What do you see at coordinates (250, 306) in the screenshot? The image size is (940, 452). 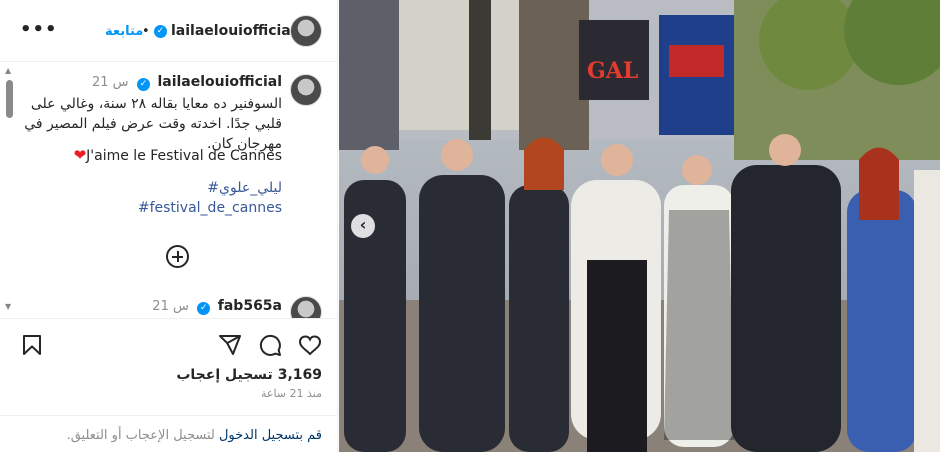 I see `comment-username: fab565a` at bounding box center [250, 306].